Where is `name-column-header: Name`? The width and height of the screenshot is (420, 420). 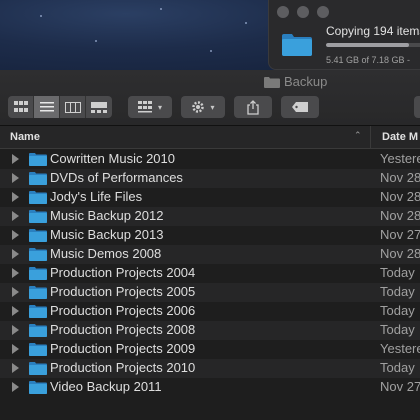 name-column-header: Name is located at coordinates (25, 137).